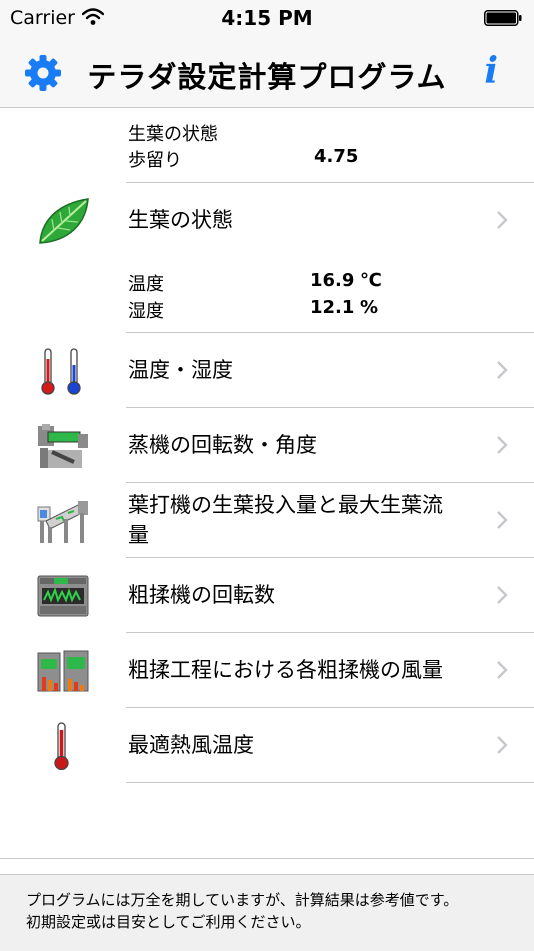  I want to click on navigation-bar: テラダ設定計算プログラム i, so click(267, 74).